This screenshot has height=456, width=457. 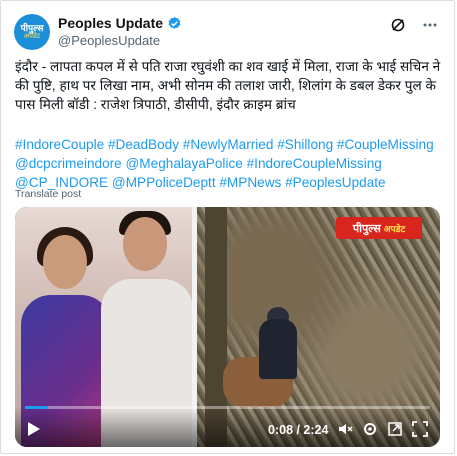 I want to click on avatar-text-1: पीपुल्स, so click(x=32, y=28).